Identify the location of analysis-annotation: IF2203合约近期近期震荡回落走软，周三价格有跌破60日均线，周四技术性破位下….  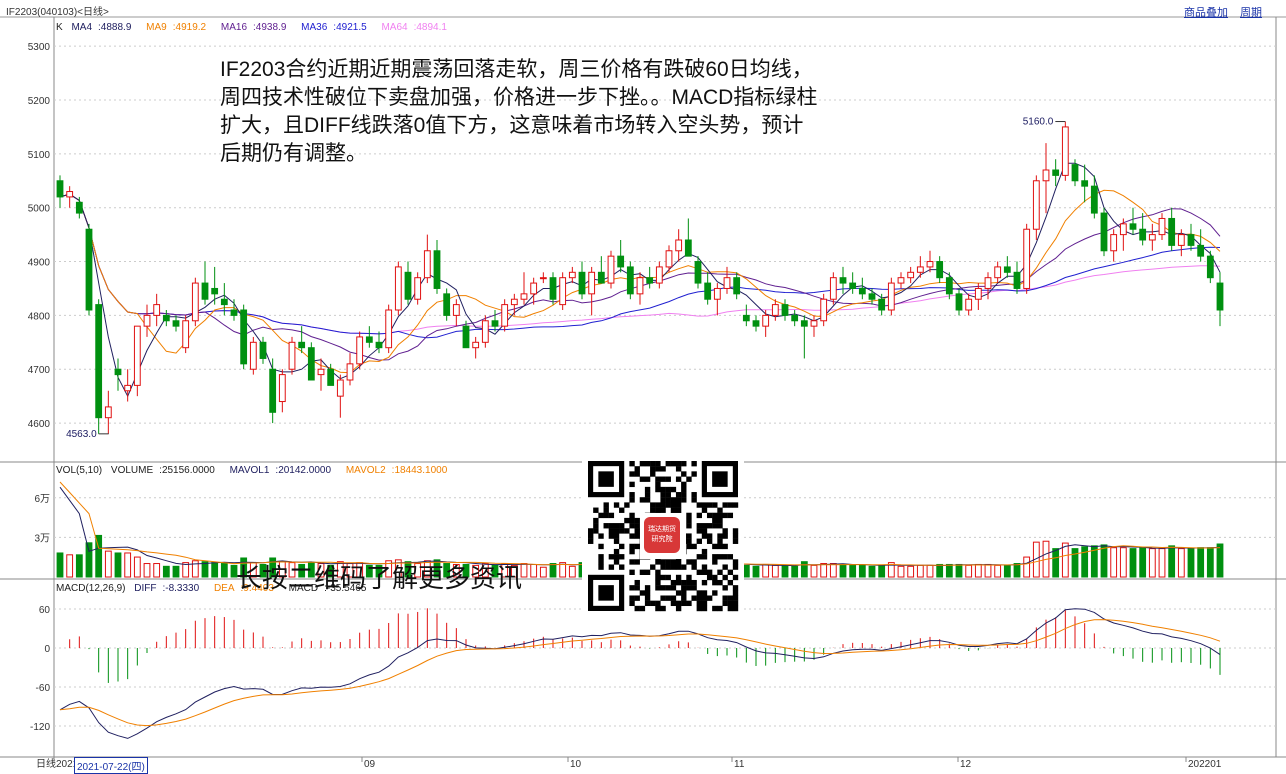
(519, 111).